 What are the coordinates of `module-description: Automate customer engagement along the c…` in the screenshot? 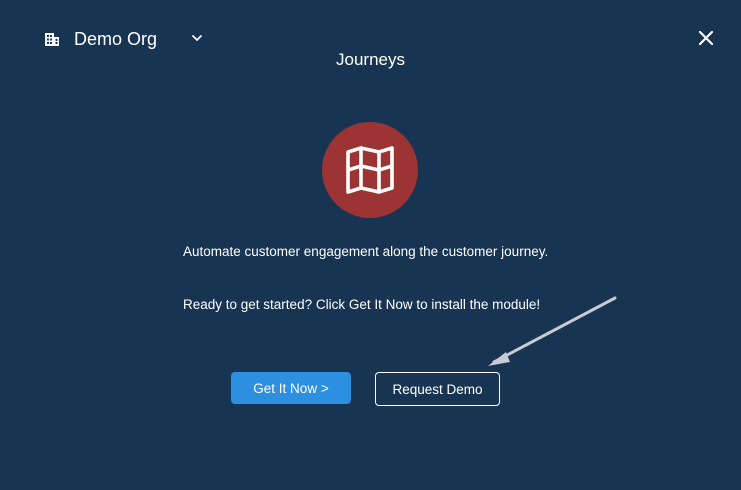 It's located at (366, 251).